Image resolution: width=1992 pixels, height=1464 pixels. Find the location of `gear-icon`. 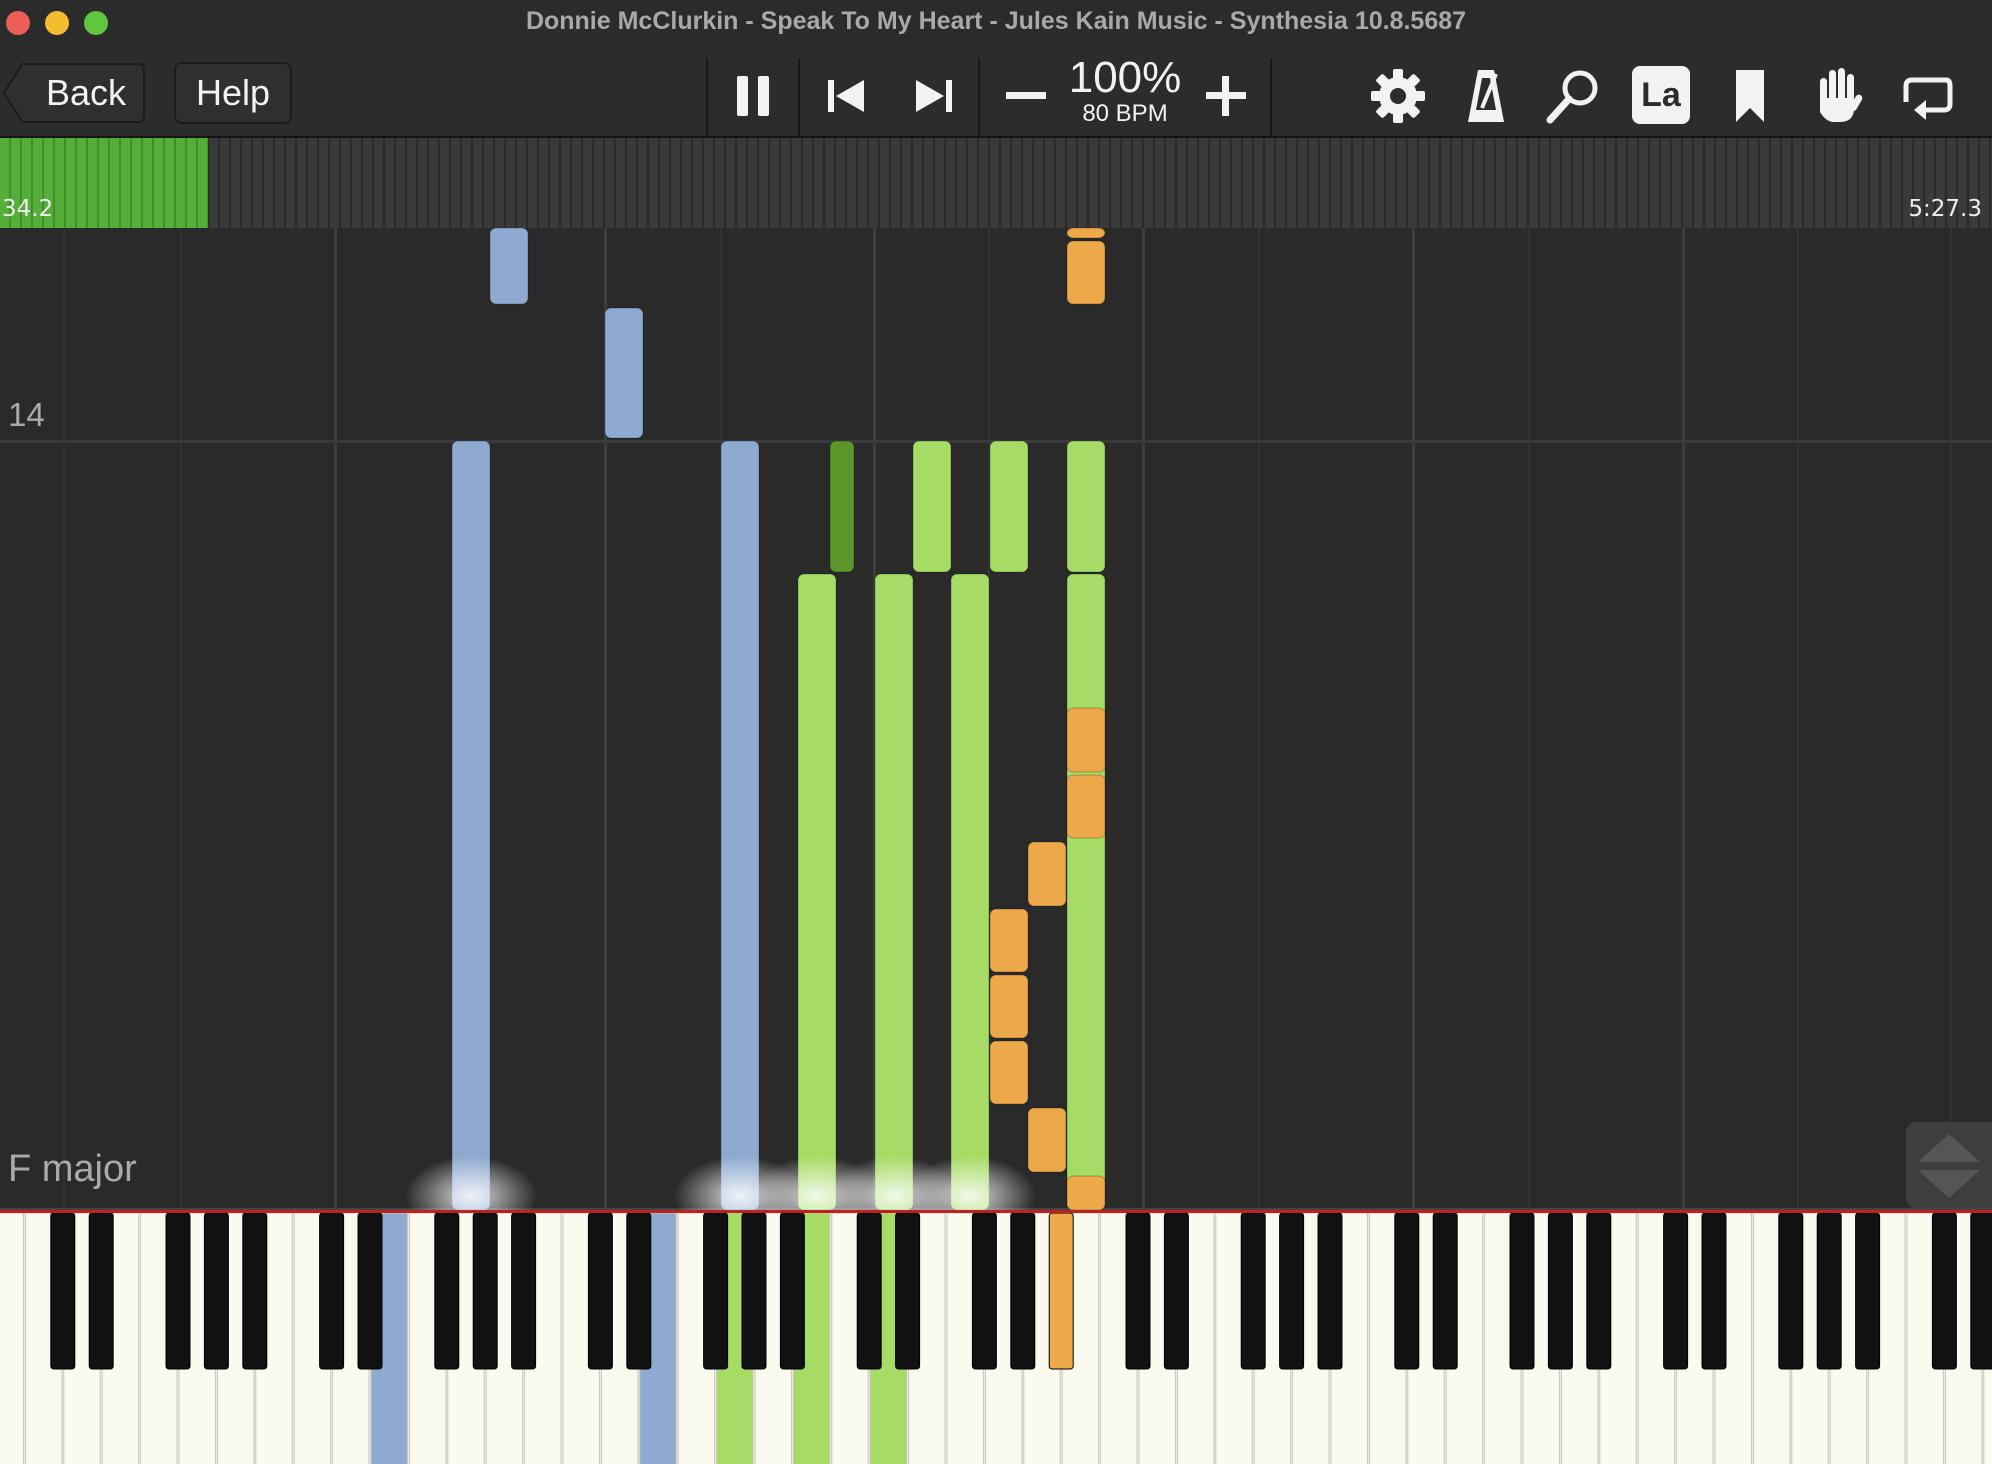

gear-icon is located at coordinates (1398, 96).